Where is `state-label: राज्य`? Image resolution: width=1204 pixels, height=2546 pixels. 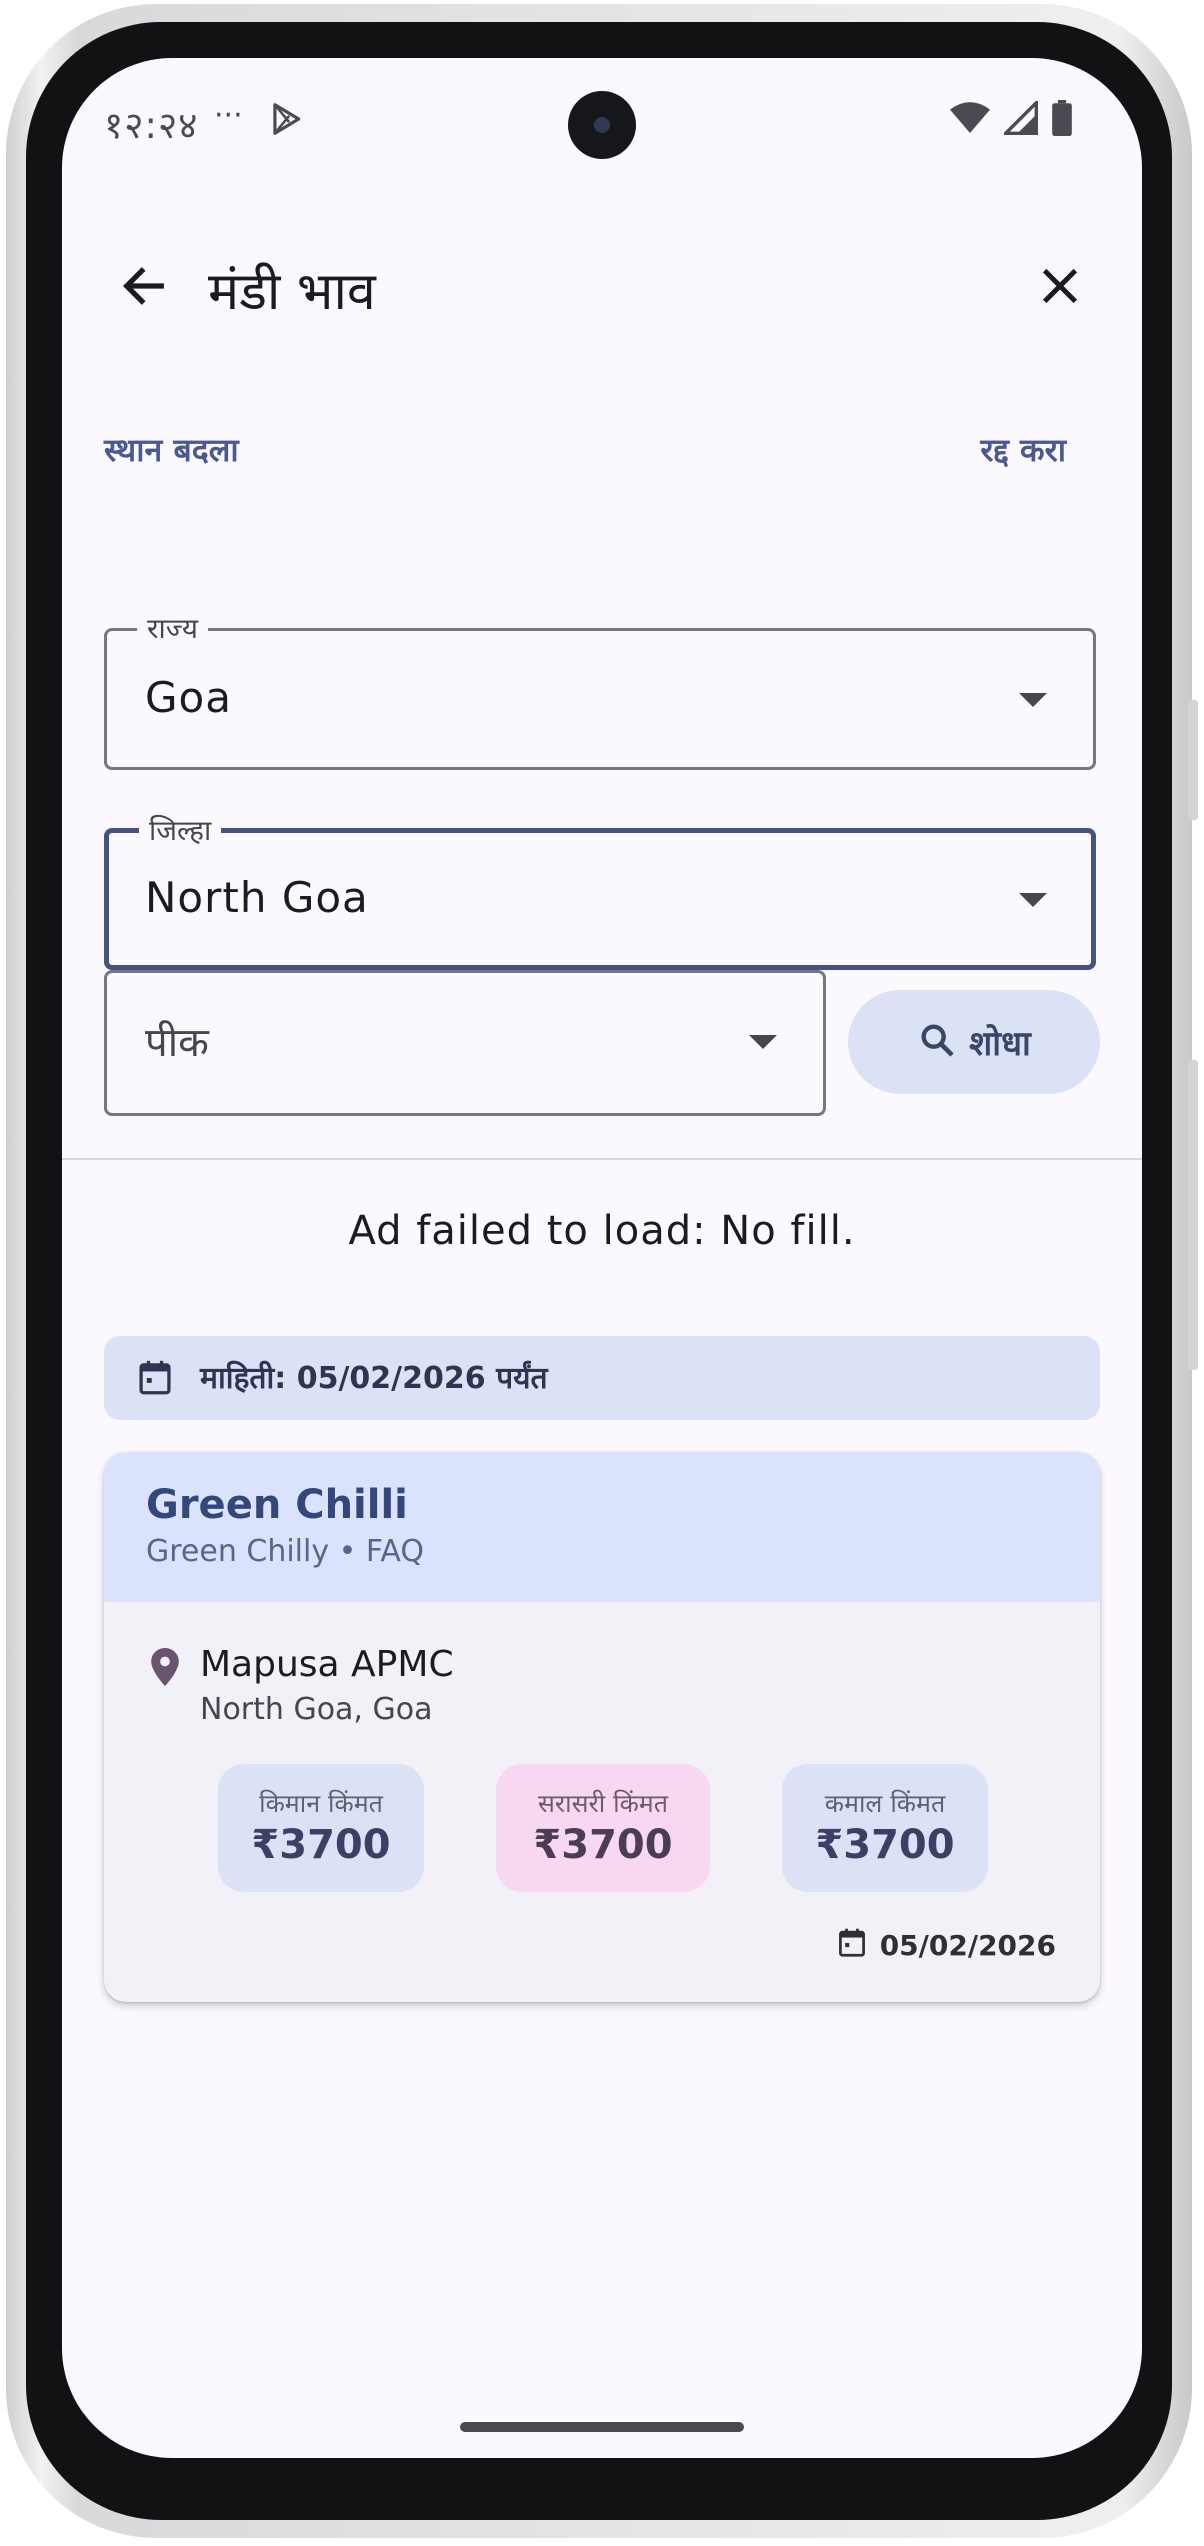 state-label: राज्य is located at coordinates (172, 628).